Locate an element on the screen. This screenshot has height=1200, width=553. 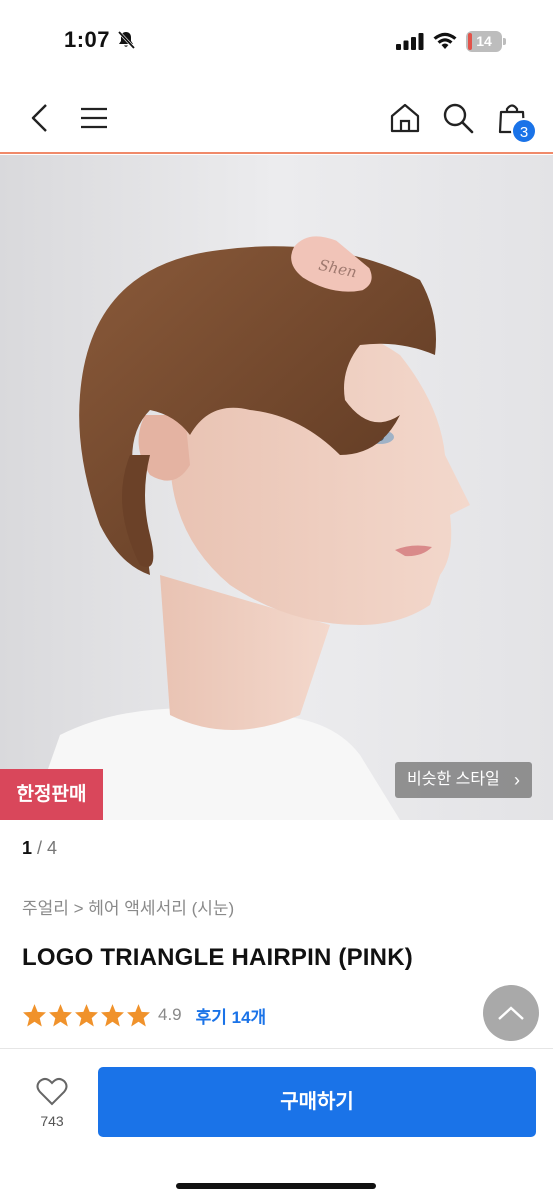
limited-sale-badge: 한정판매 is located at coordinates (51, 794).